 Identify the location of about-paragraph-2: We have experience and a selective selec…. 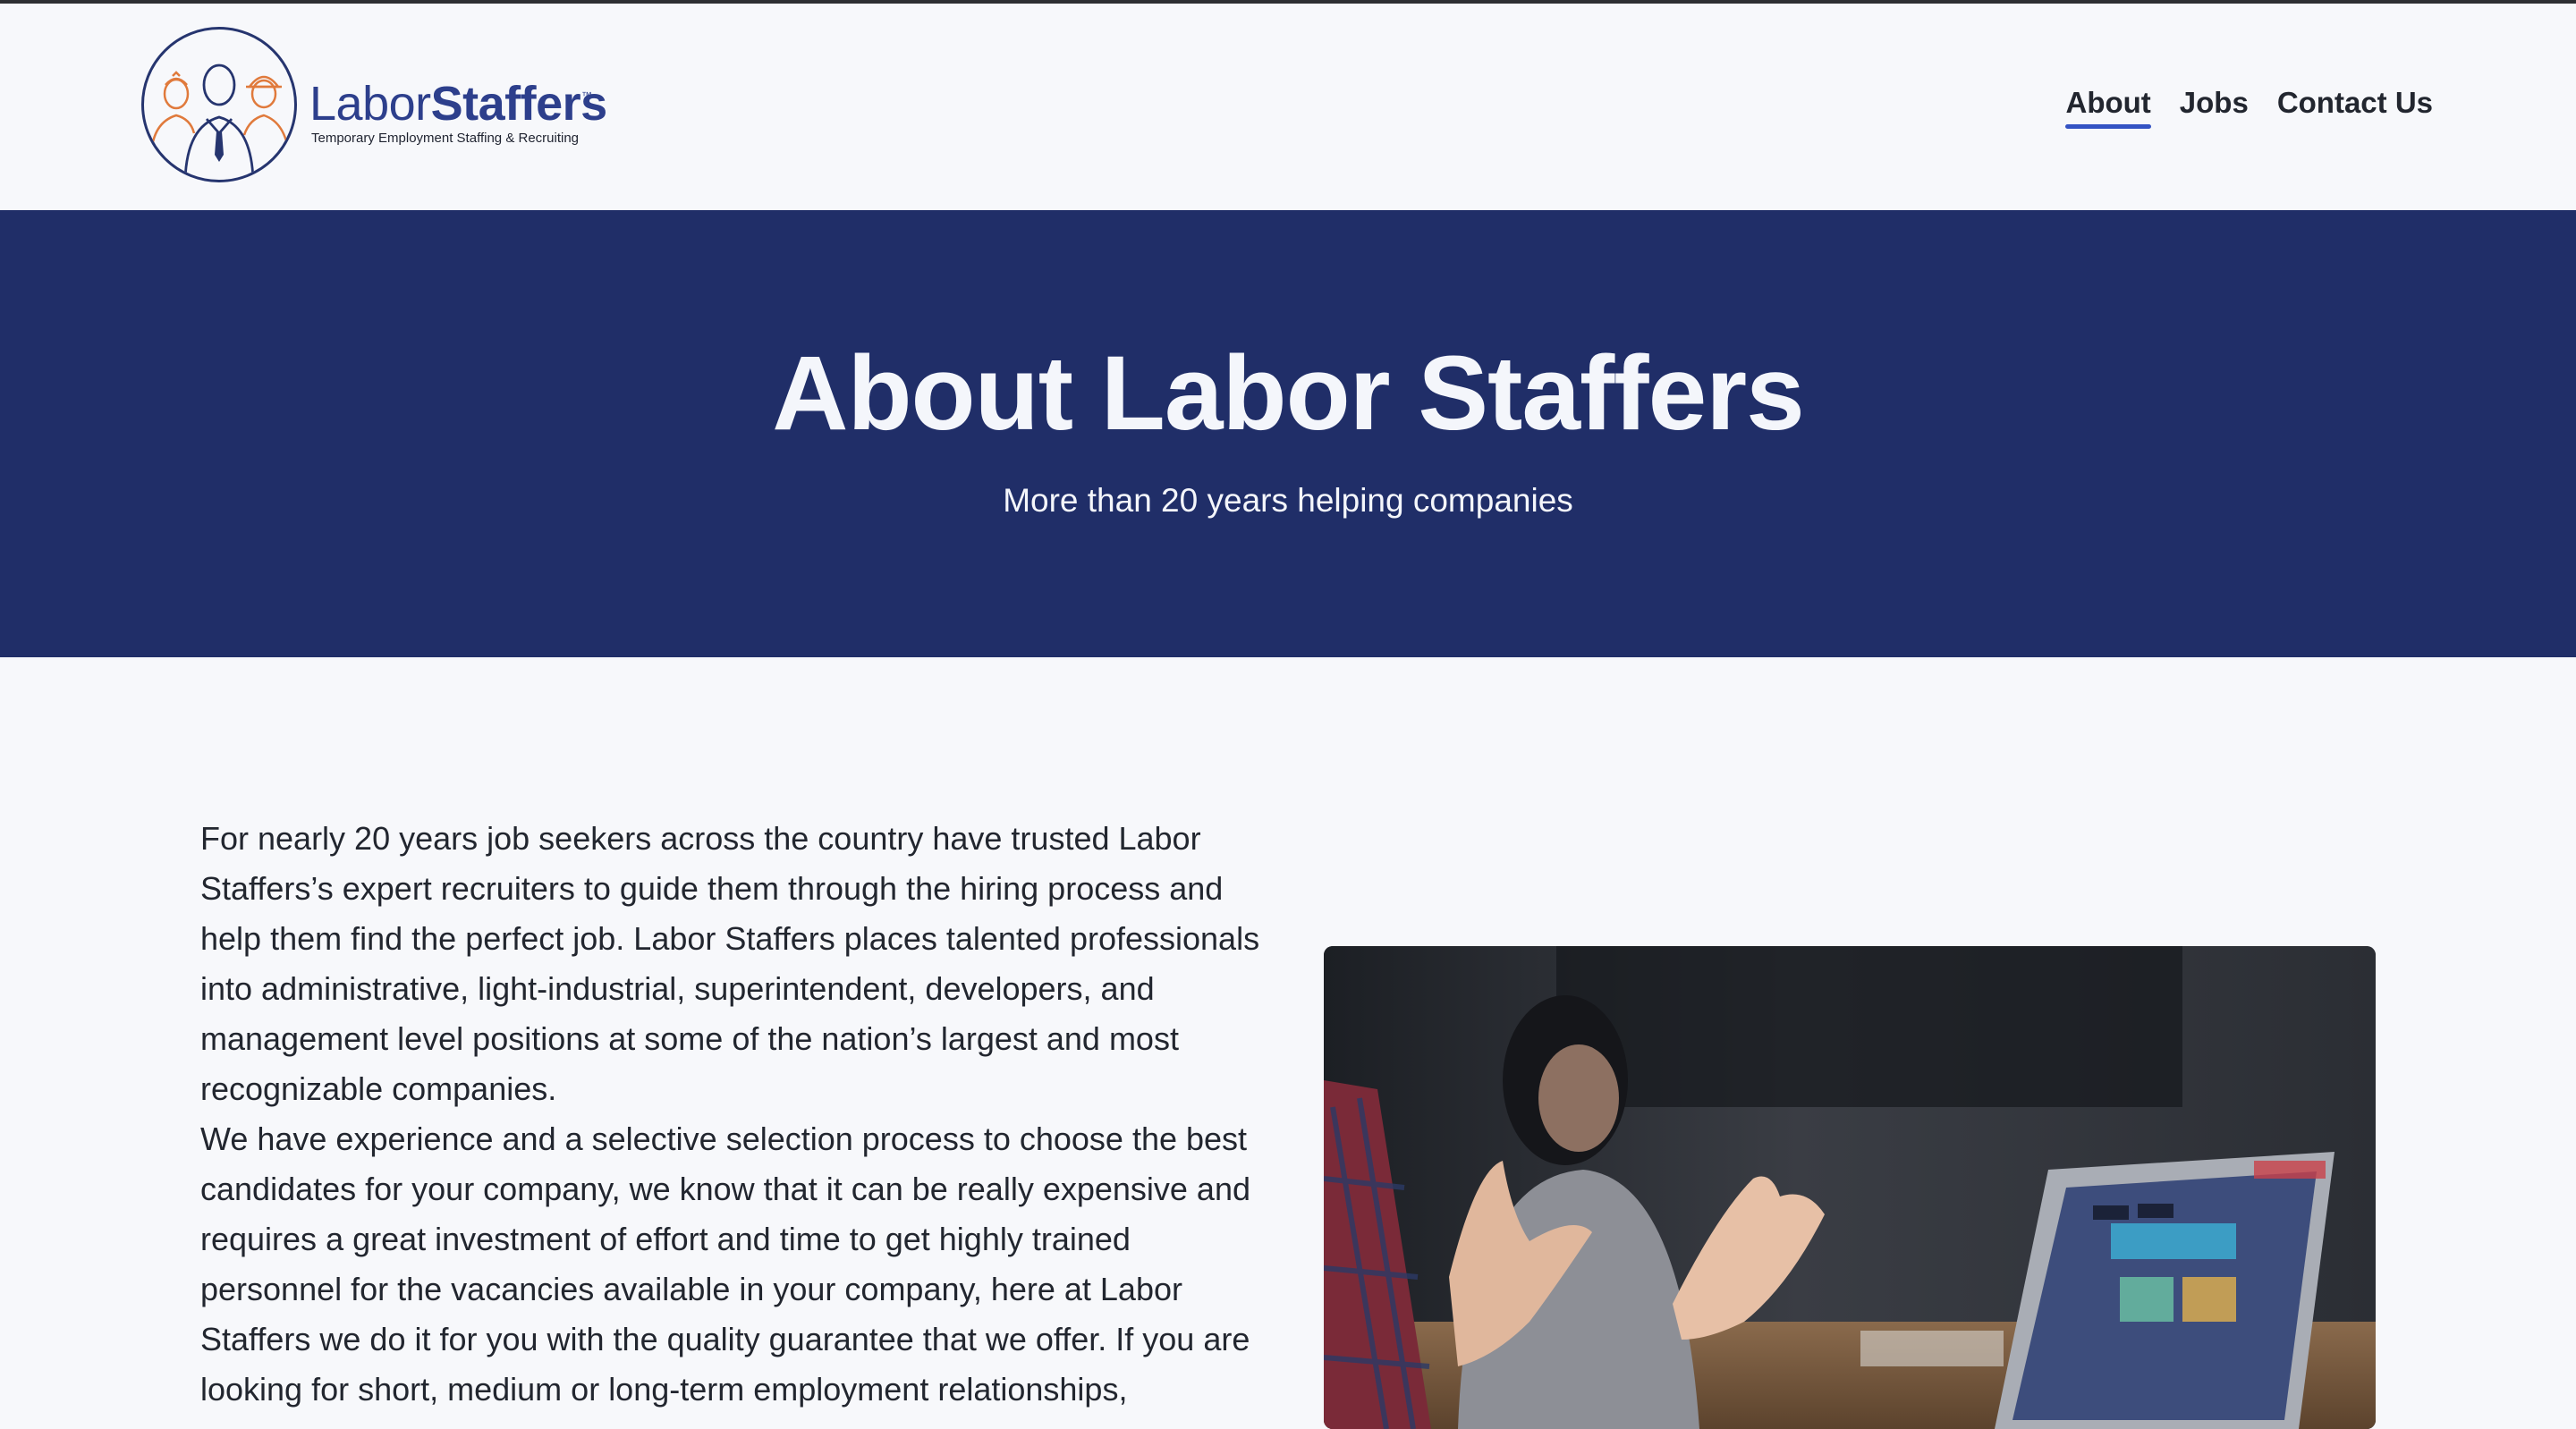
(725, 1264).